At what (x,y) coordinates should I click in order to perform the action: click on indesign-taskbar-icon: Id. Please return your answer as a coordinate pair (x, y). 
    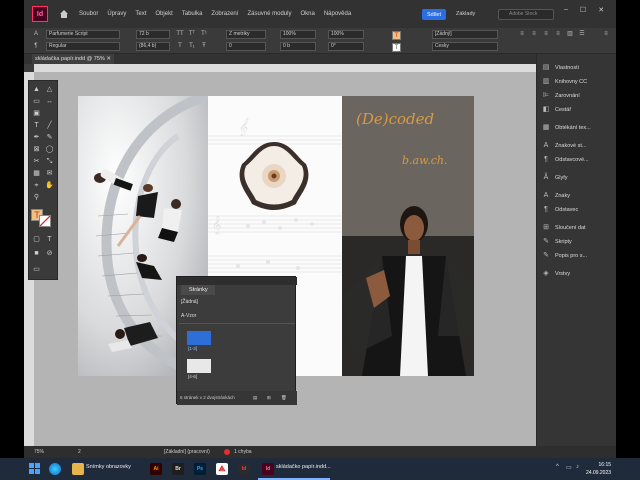
    Looking at the image, I should click on (244, 469).